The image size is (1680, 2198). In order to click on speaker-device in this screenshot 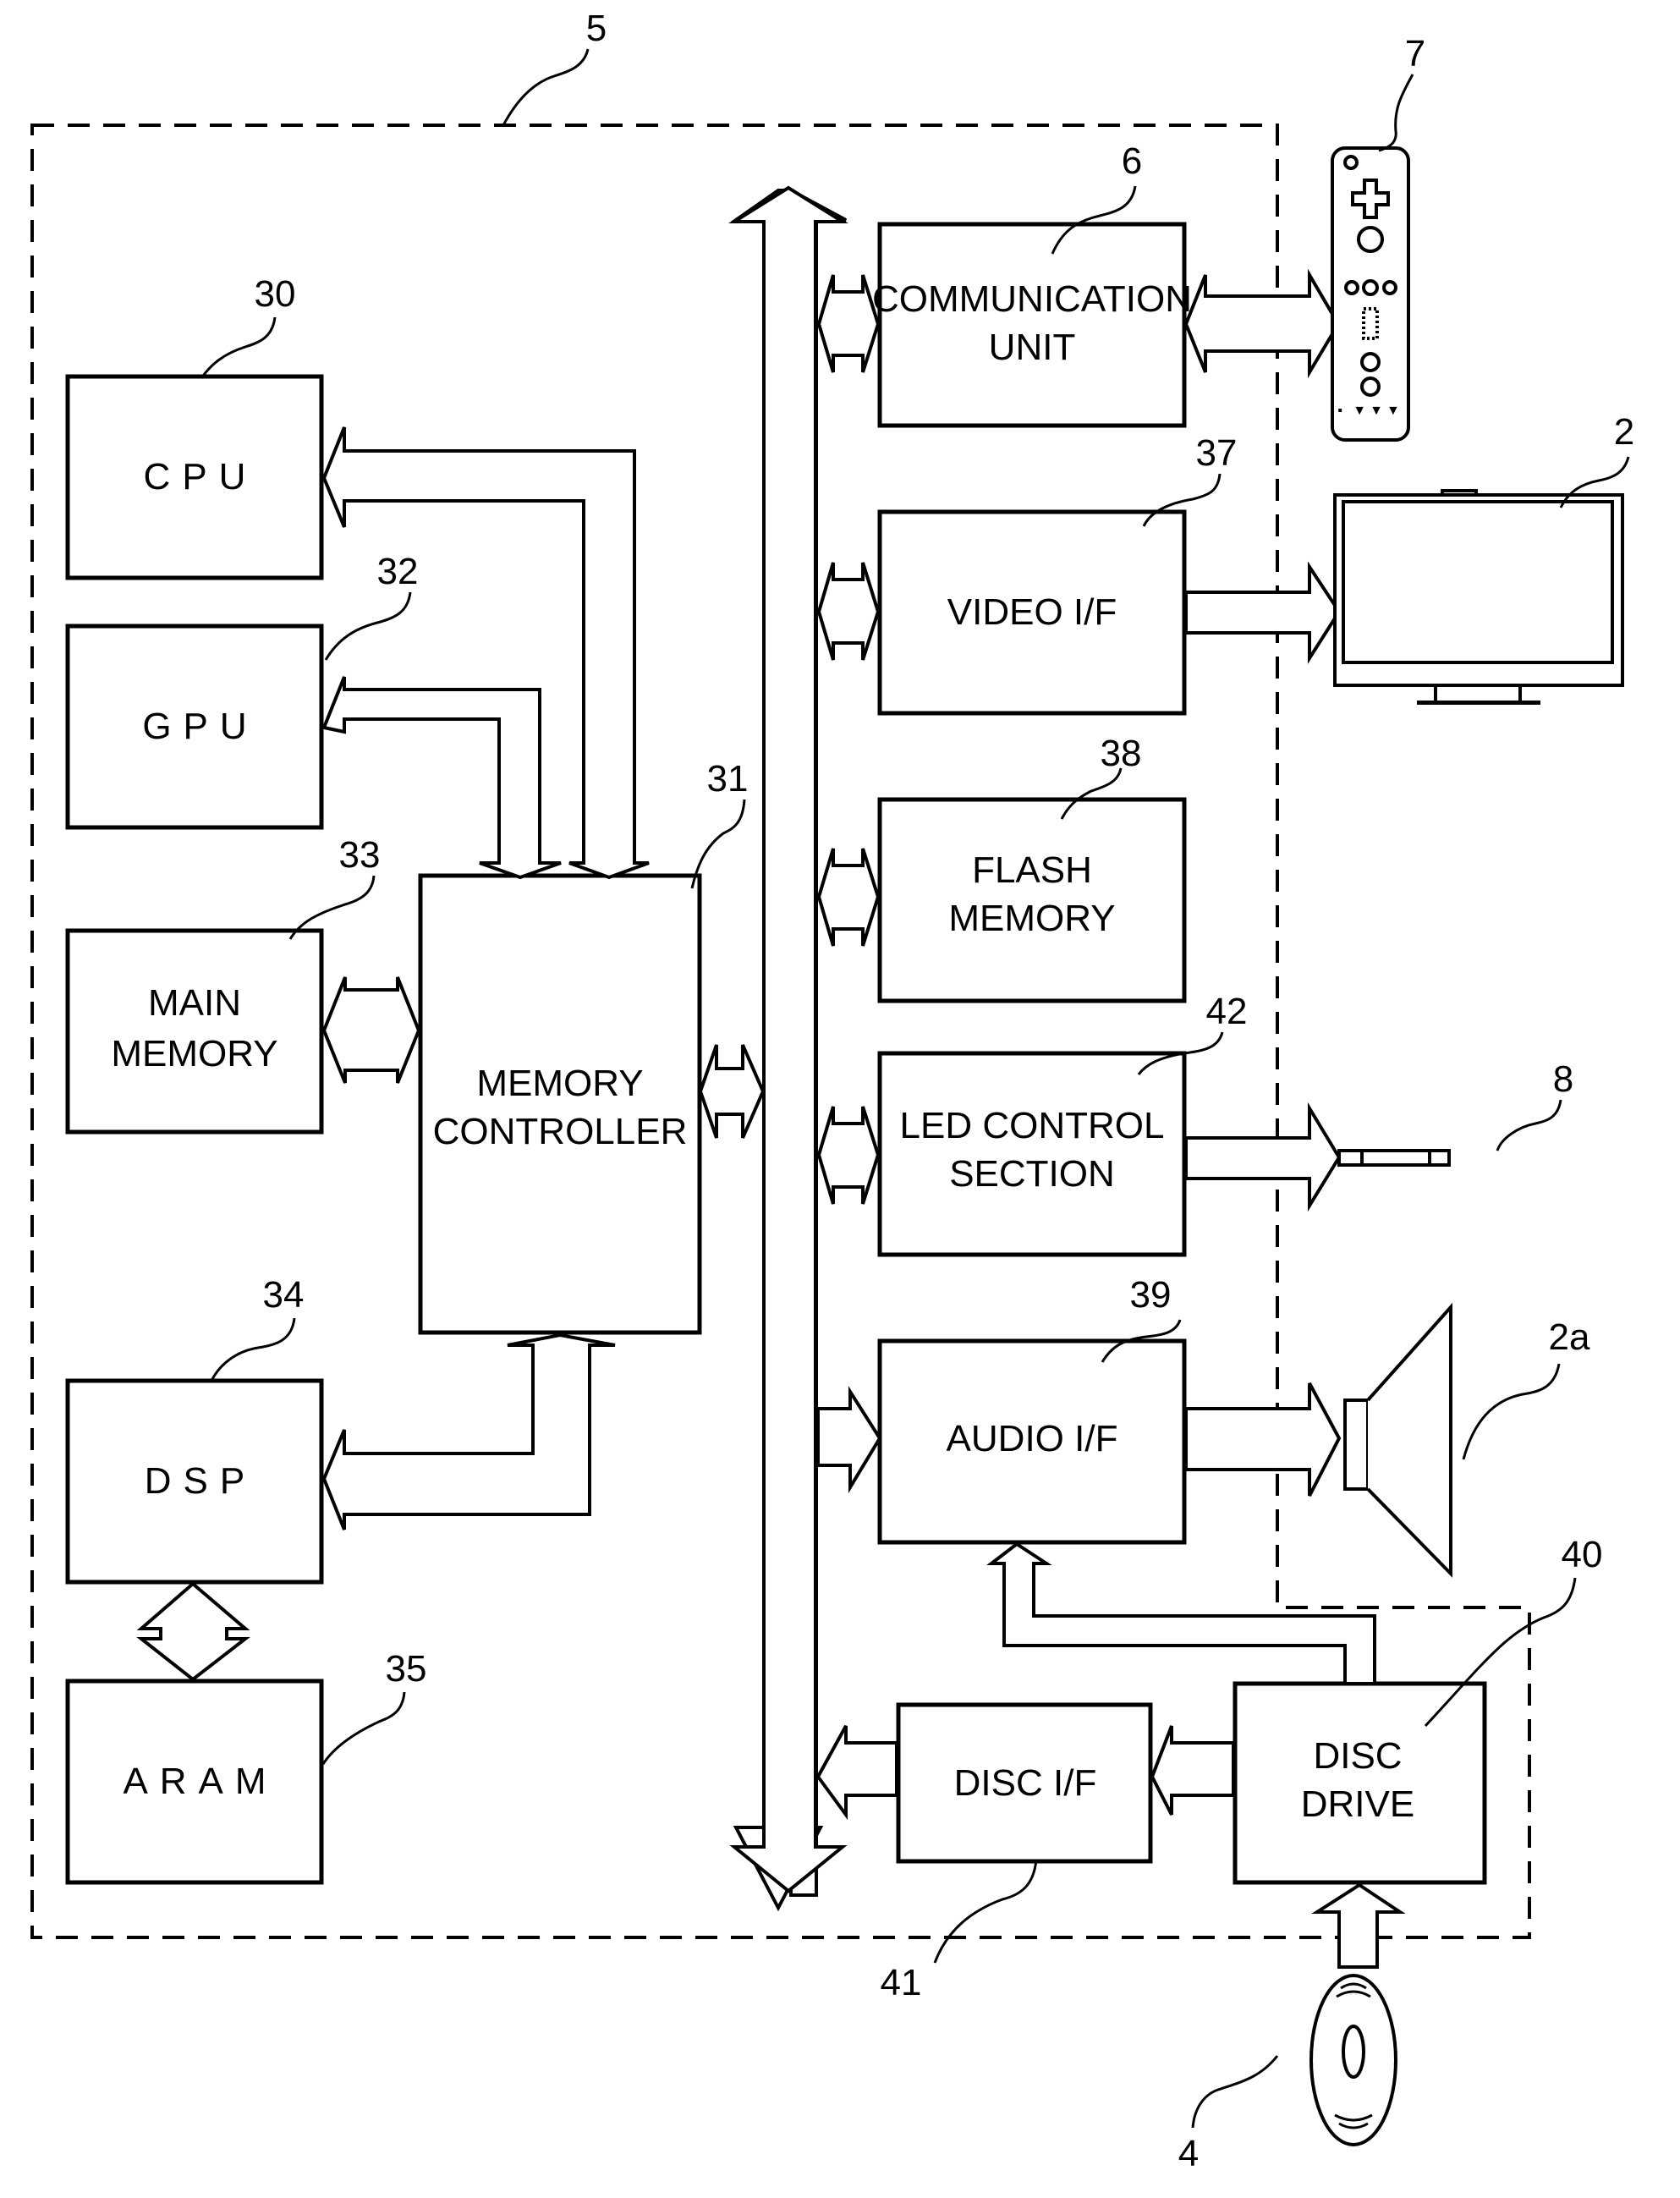, I will do `click(1397, 1440)`.